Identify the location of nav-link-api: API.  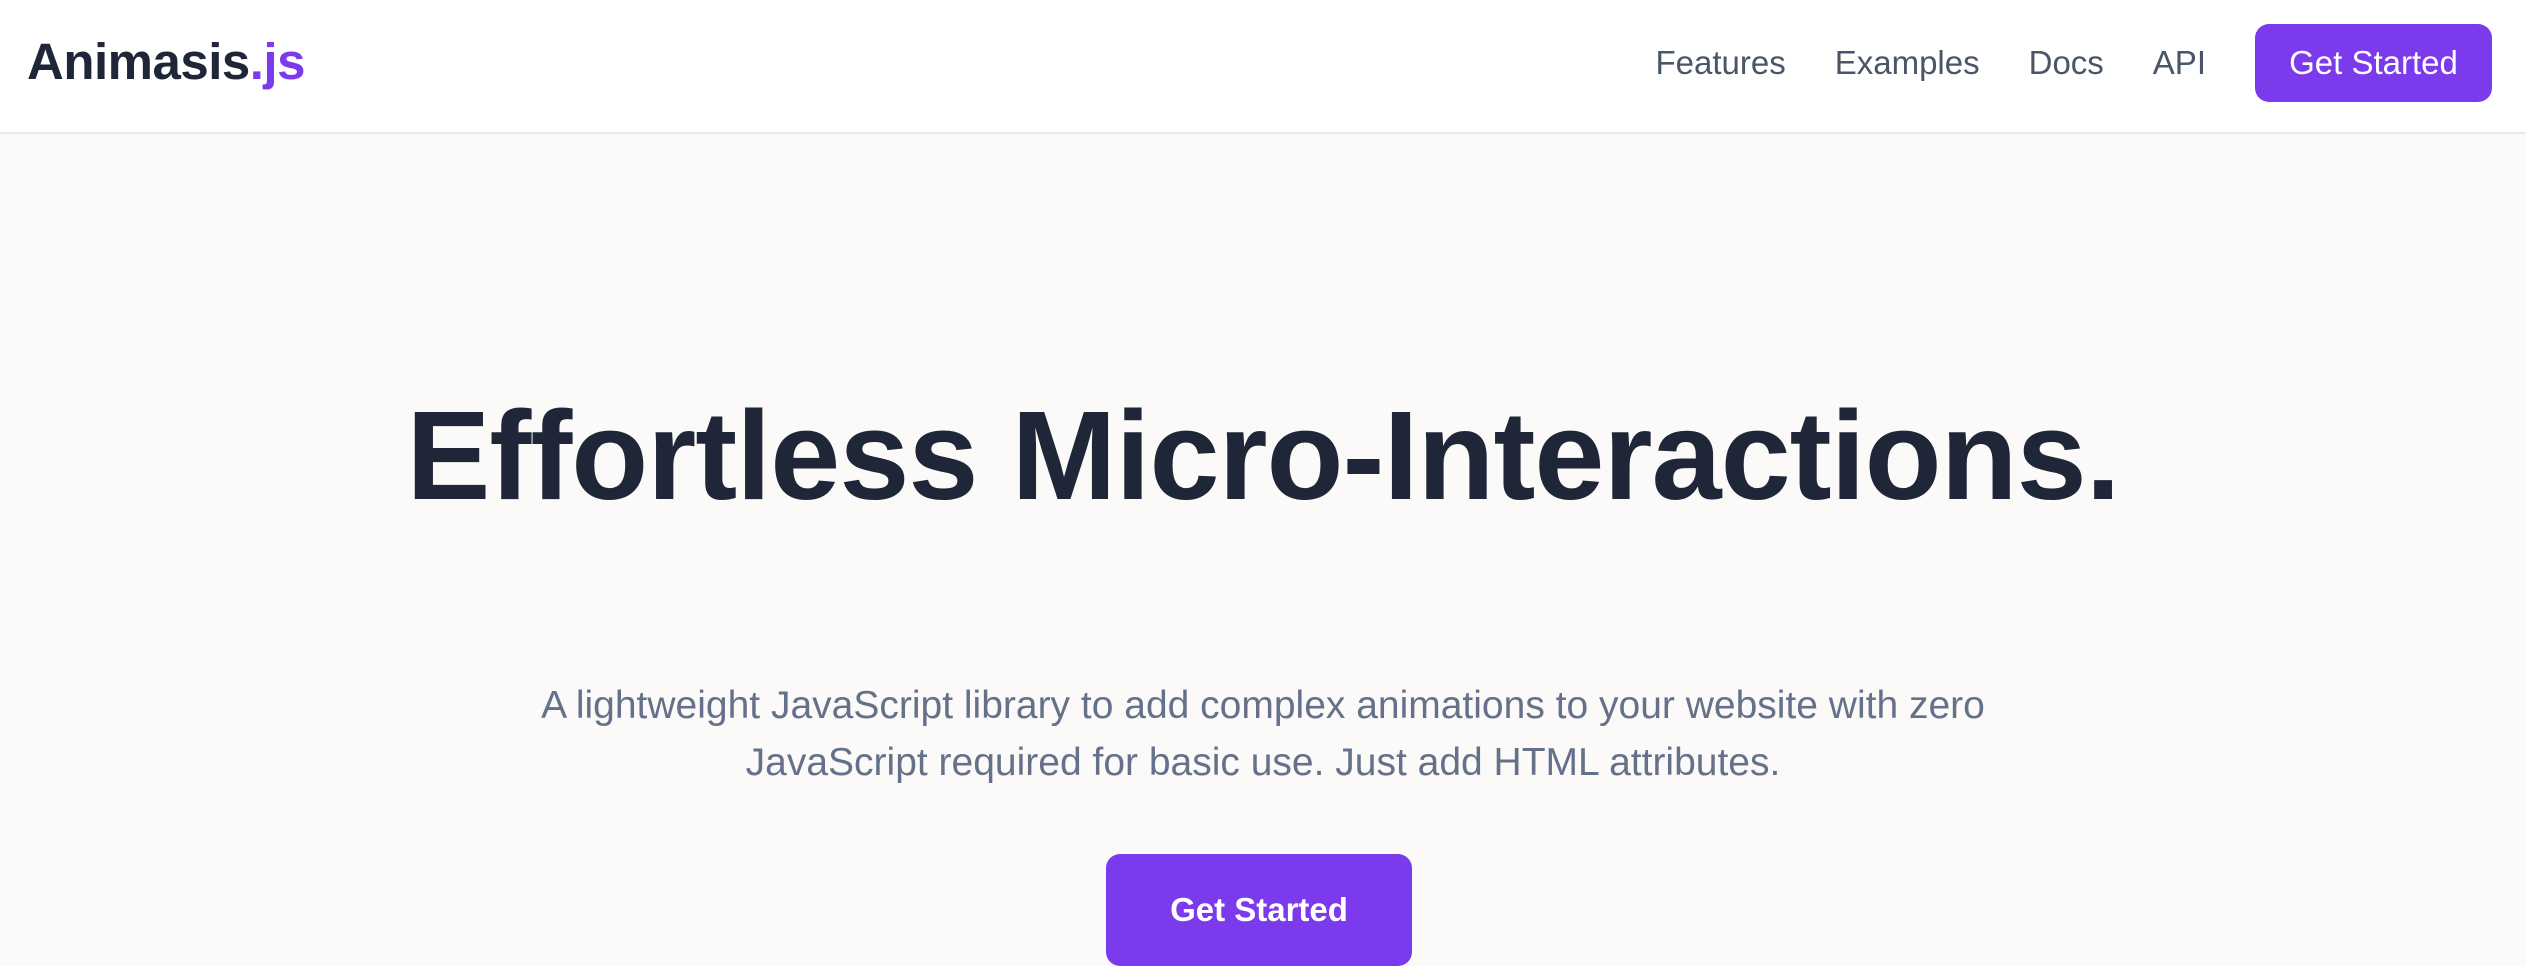
(2179, 63).